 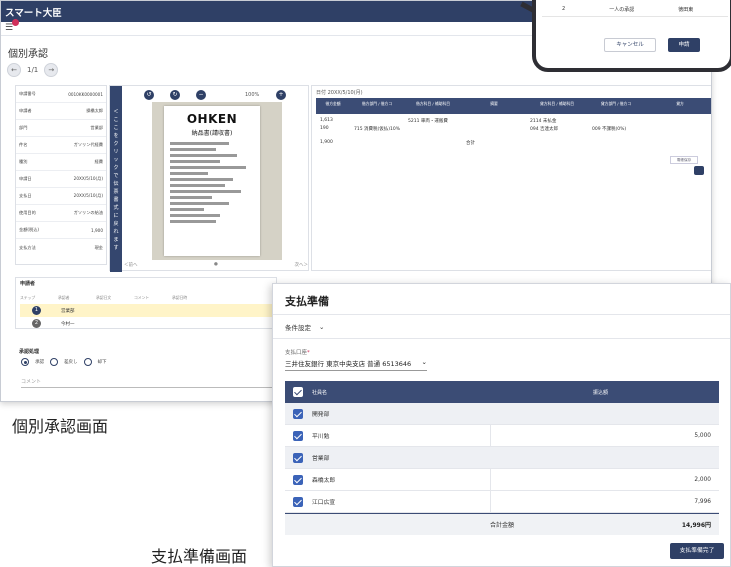 I want to click on prev-arrow-icon: ←, so click(x=14, y=70).